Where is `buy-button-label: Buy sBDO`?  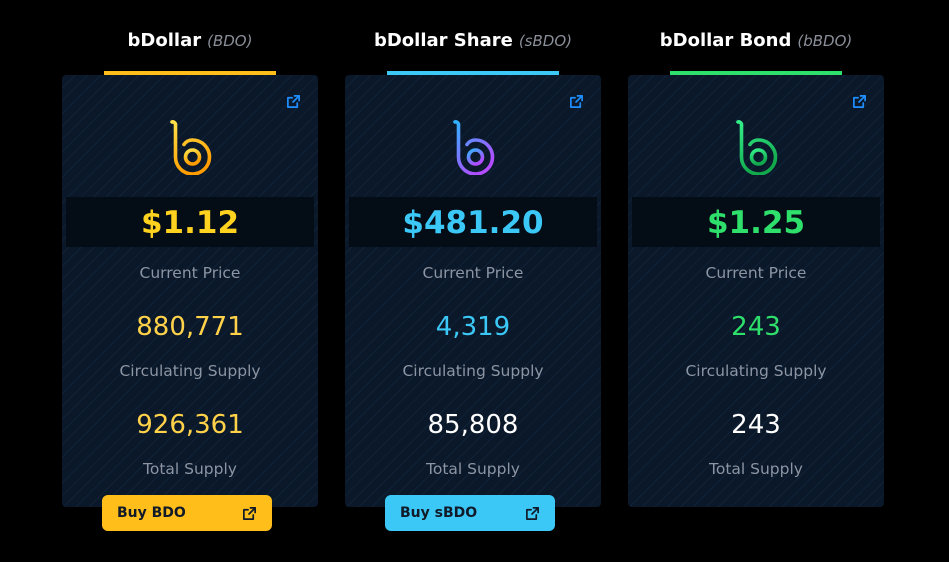 buy-button-label: Buy sBDO is located at coordinates (439, 513).